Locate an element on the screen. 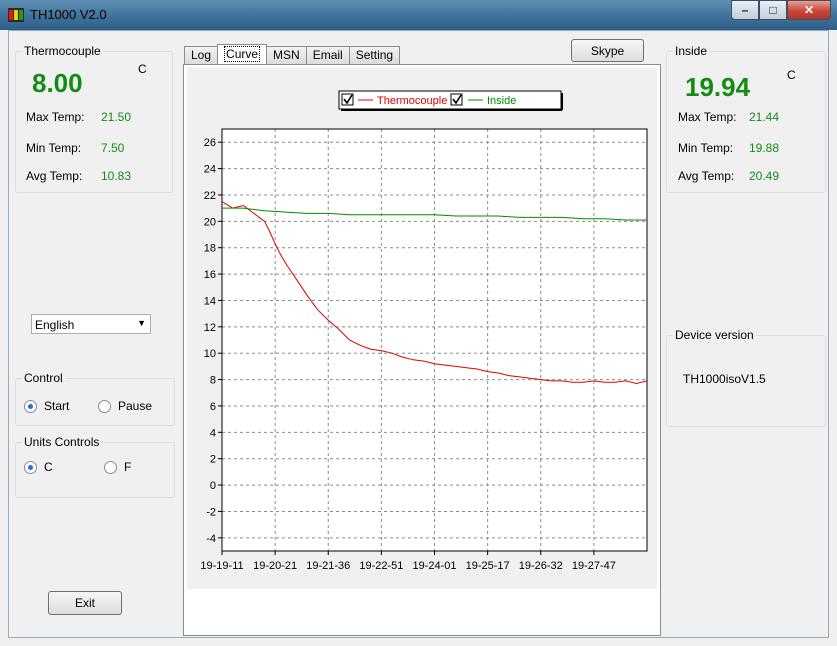 The height and width of the screenshot is (646, 837). y-tick-label: -2 is located at coordinates (211, 512).